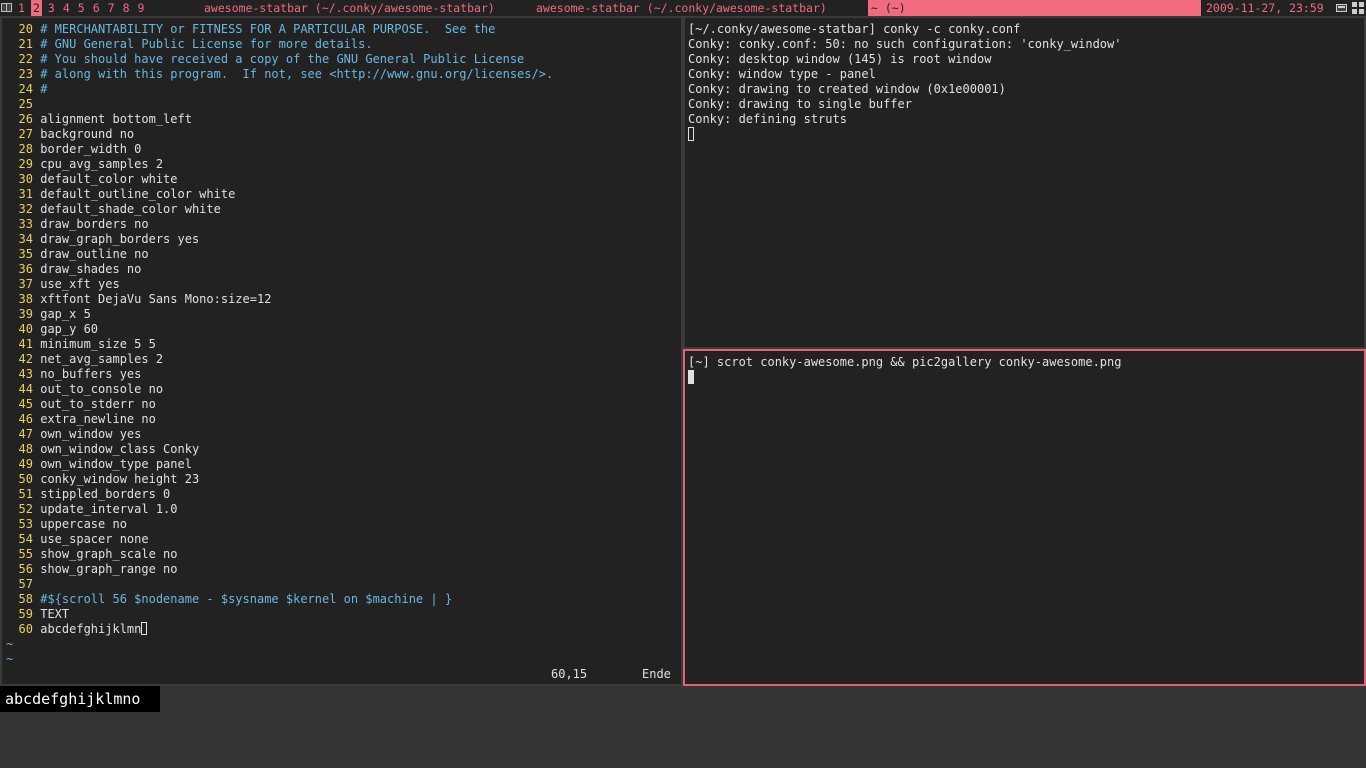 This screenshot has width=1366, height=768. I want to click on layout-tile-icon, so click(6, 7).